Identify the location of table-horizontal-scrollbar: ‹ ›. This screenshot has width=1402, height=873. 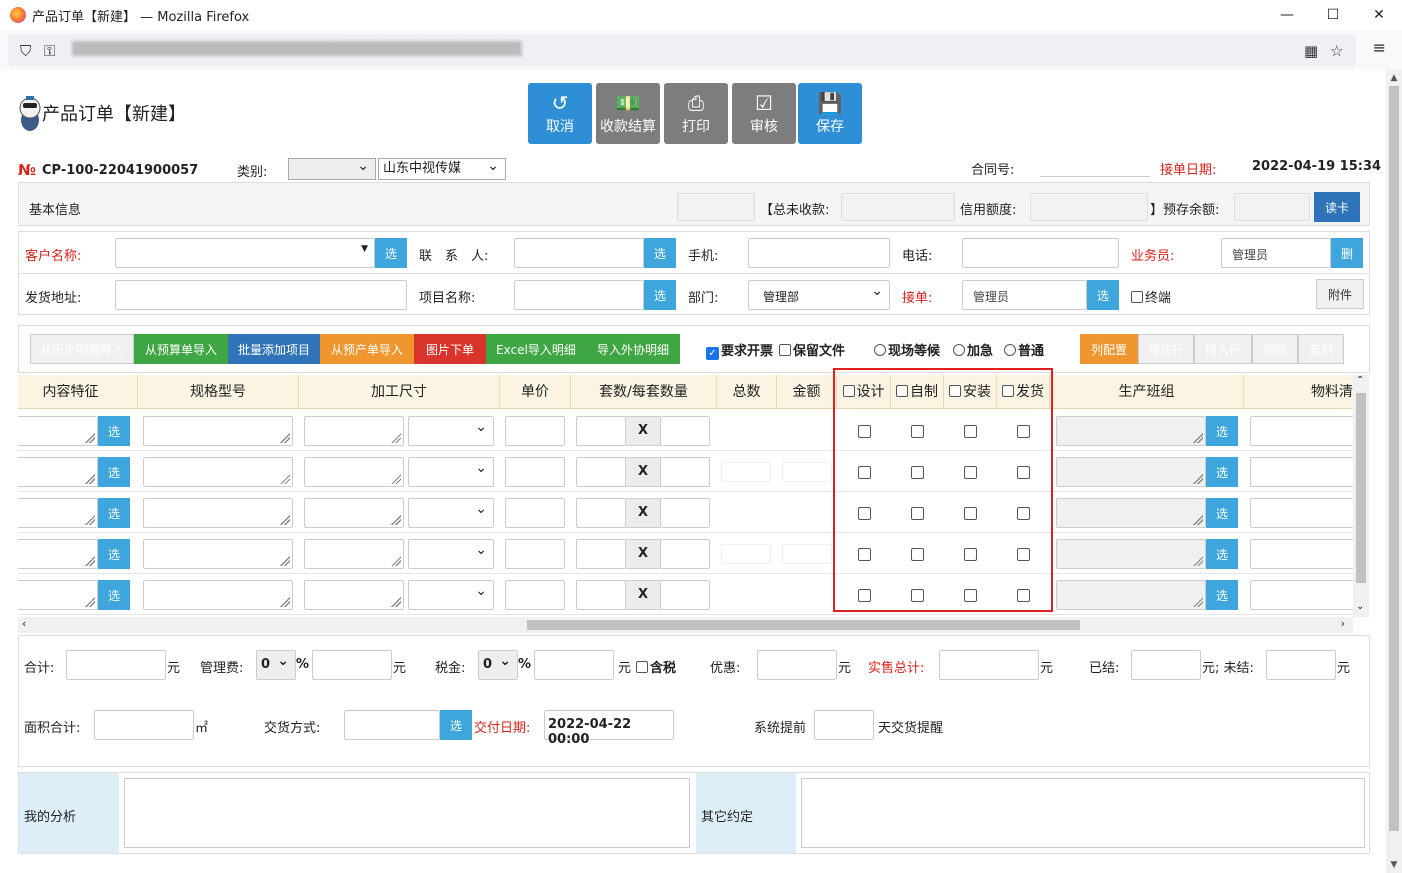
(685, 625).